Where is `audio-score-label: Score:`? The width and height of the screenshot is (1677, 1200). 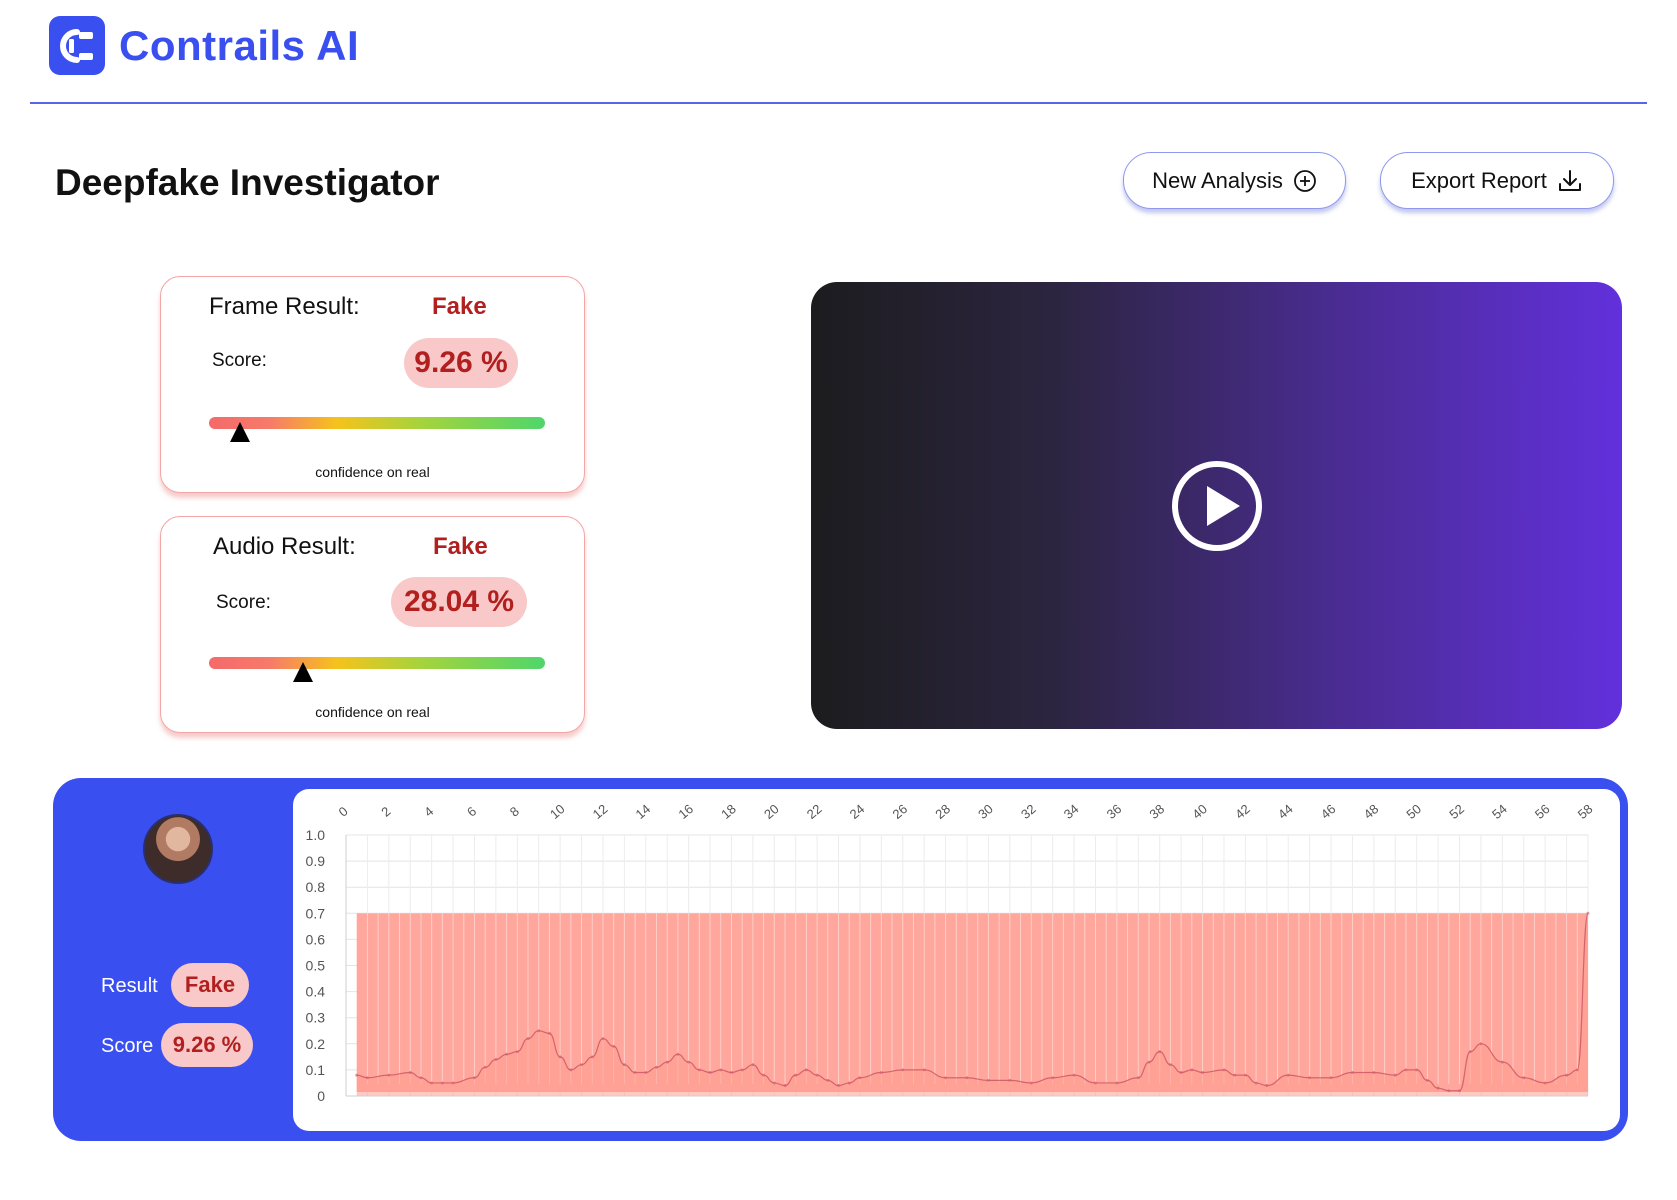
audio-score-label: Score: is located at coordinates (243, 602).